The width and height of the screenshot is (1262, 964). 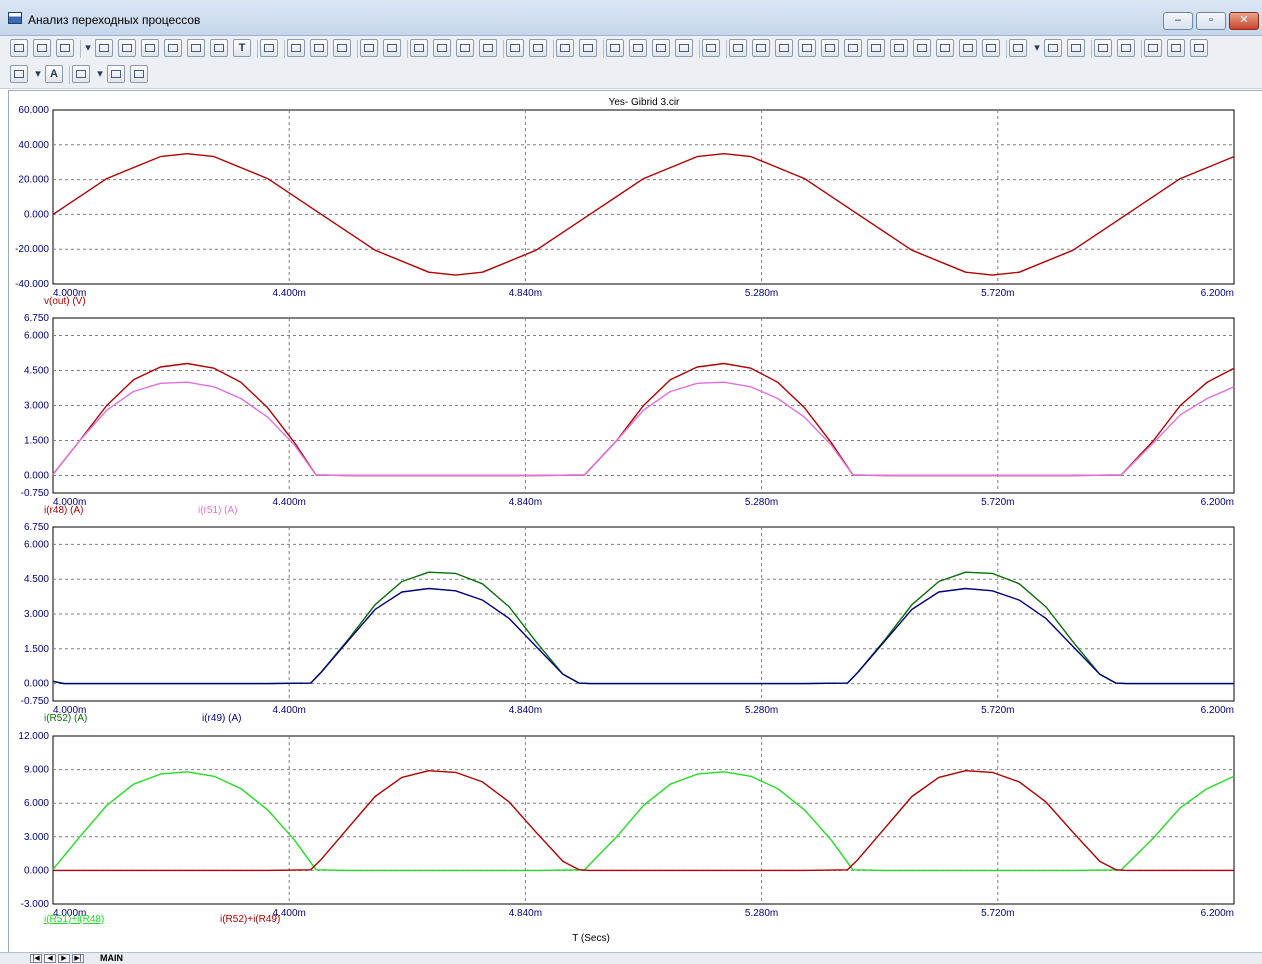 I want to click on properties-icon, so click(x=269, y=48).